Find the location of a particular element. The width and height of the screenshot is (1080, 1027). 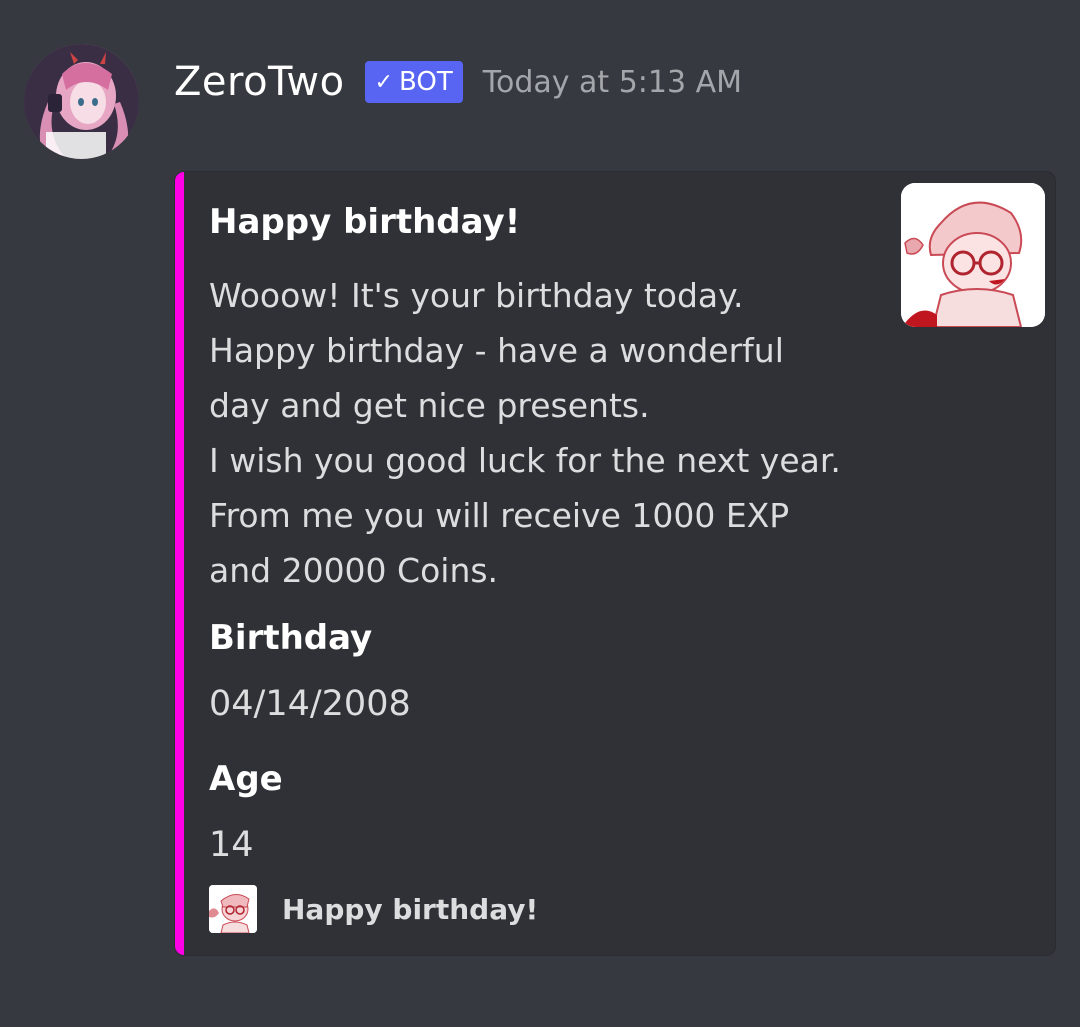

field-value-birthday: 04/14/2008 is located at coordinates (310, 704).